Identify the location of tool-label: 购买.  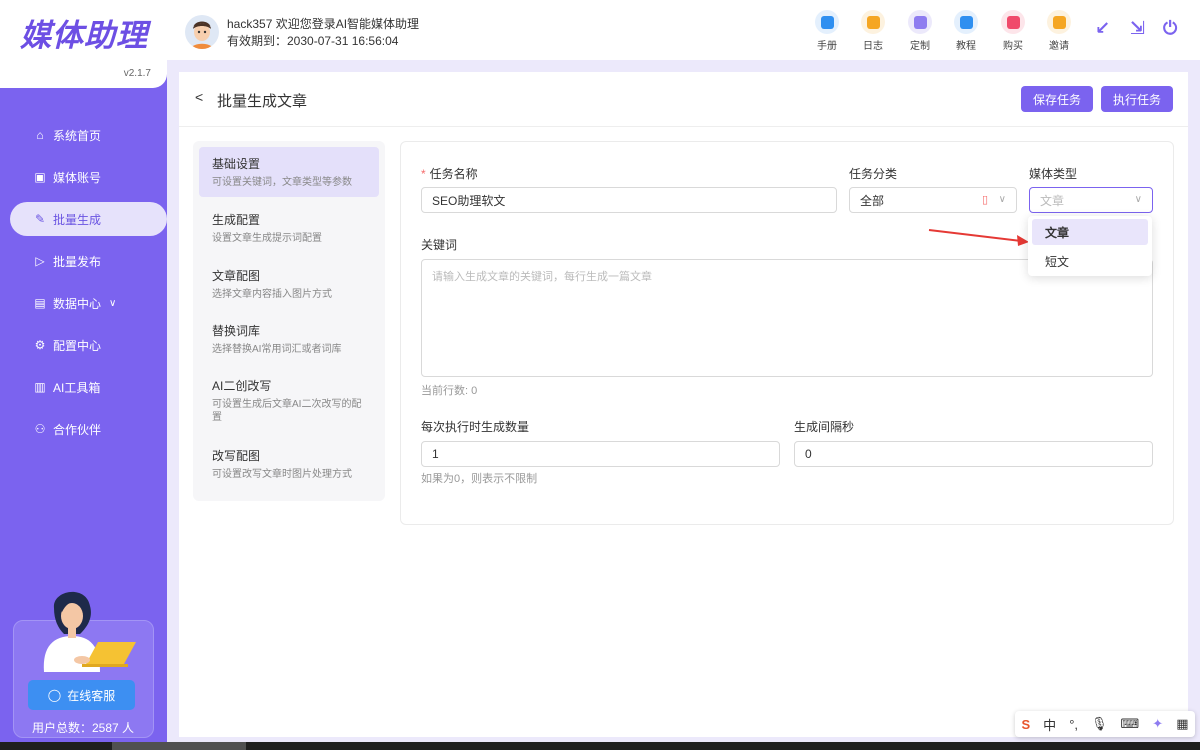
(1013, 46).